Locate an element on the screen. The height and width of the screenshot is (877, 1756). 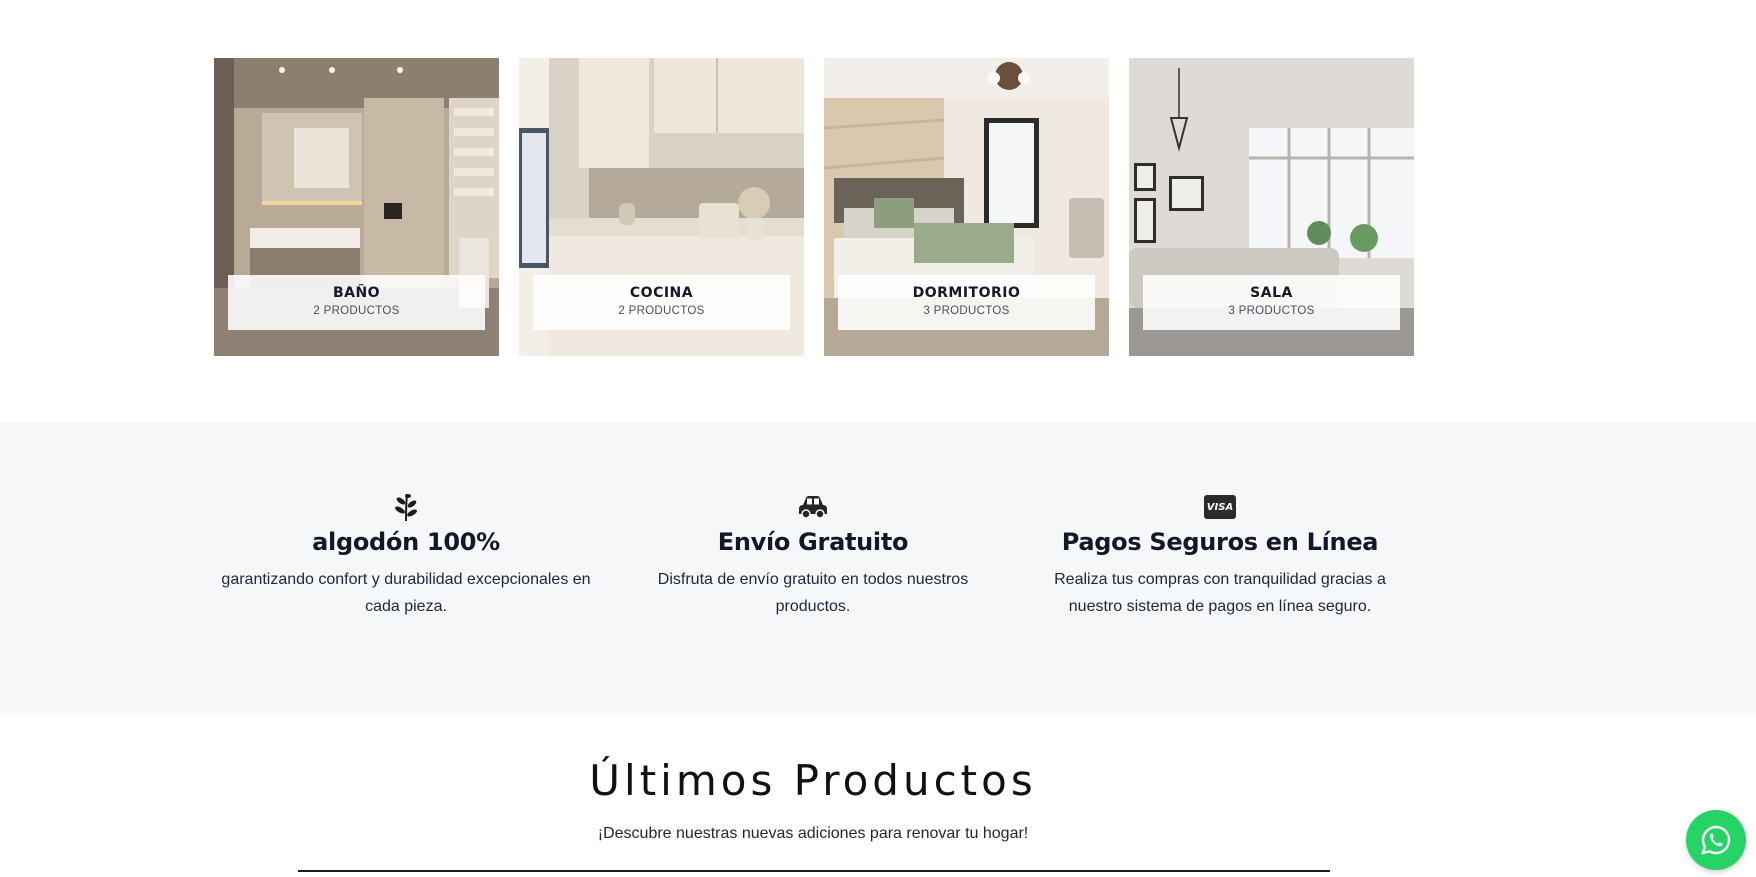
car-icon is located at coordinates (813, 507).